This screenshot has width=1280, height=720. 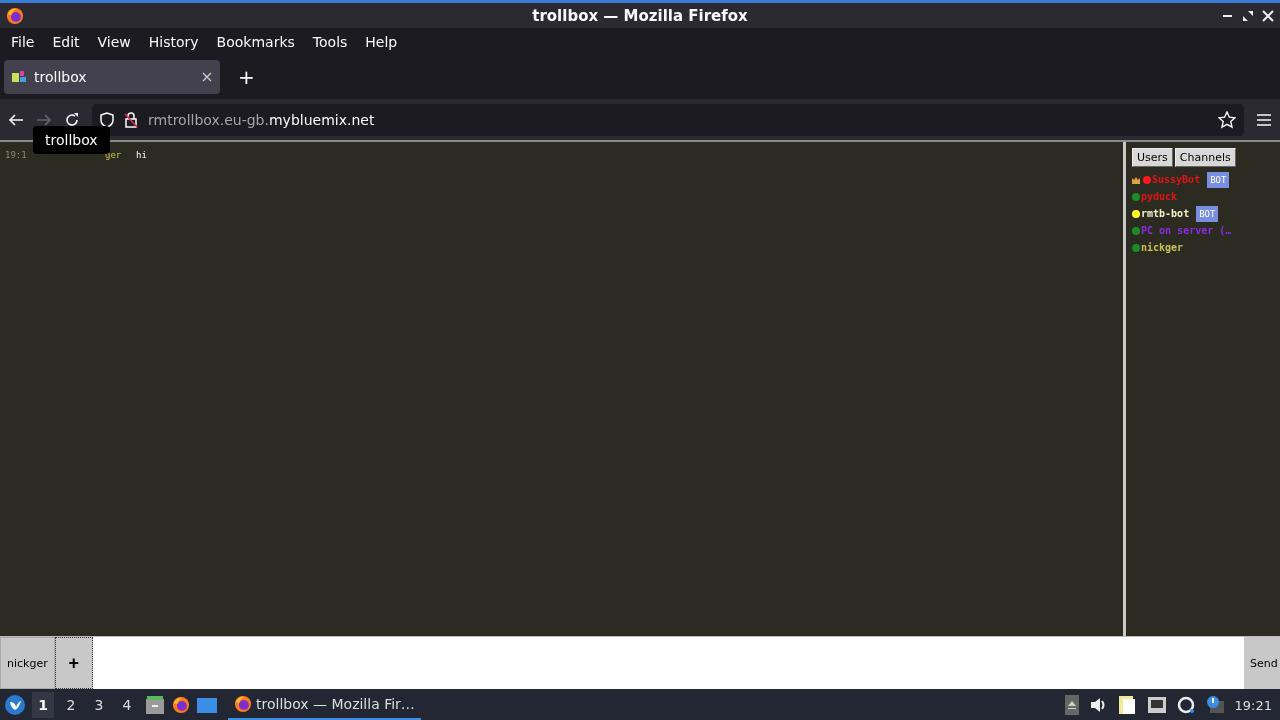 What do you see at coordinates (330, 41) in the screenshot?
I see `menu-item: Tools` at bounding box center [330, 41].